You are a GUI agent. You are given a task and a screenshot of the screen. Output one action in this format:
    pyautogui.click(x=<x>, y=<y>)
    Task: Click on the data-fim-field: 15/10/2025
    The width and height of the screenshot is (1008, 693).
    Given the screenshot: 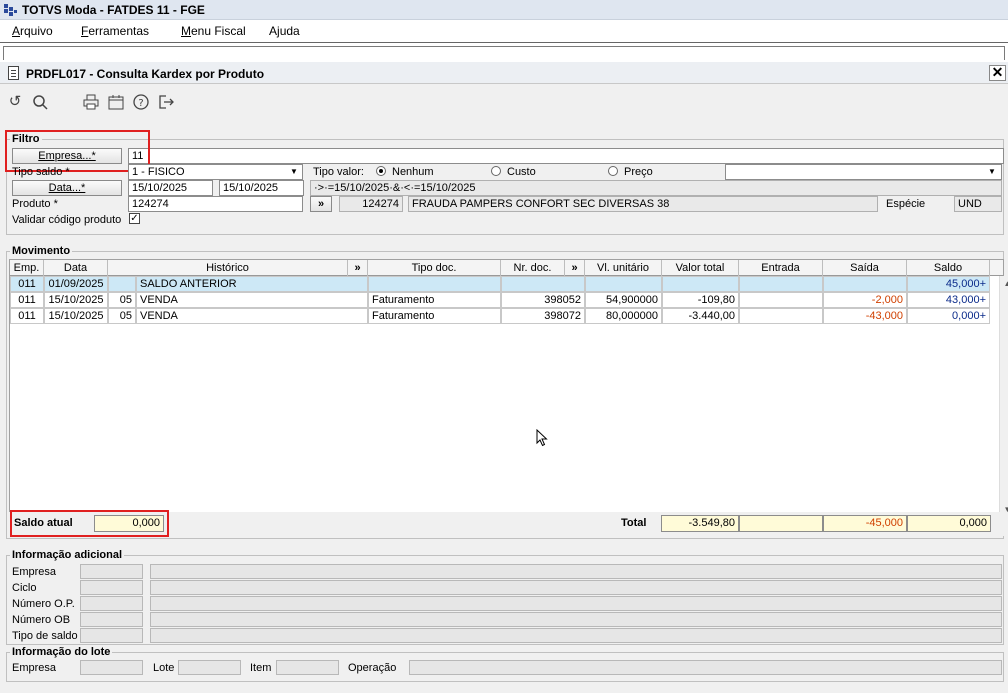 What is the action you would take?
    pyautogui.click(x=261, y=188)
    